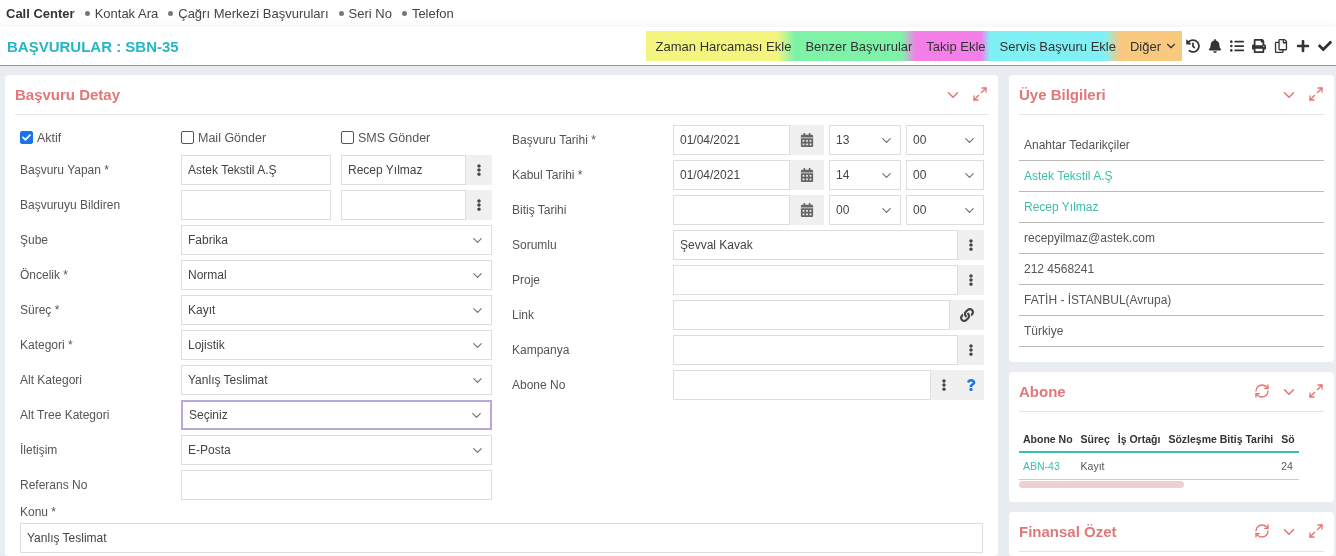 The image size is (1336, 556). Describe the element at coordinates (45, 275) in the screenshot. I see `field-label: Öncelik *` at that location.